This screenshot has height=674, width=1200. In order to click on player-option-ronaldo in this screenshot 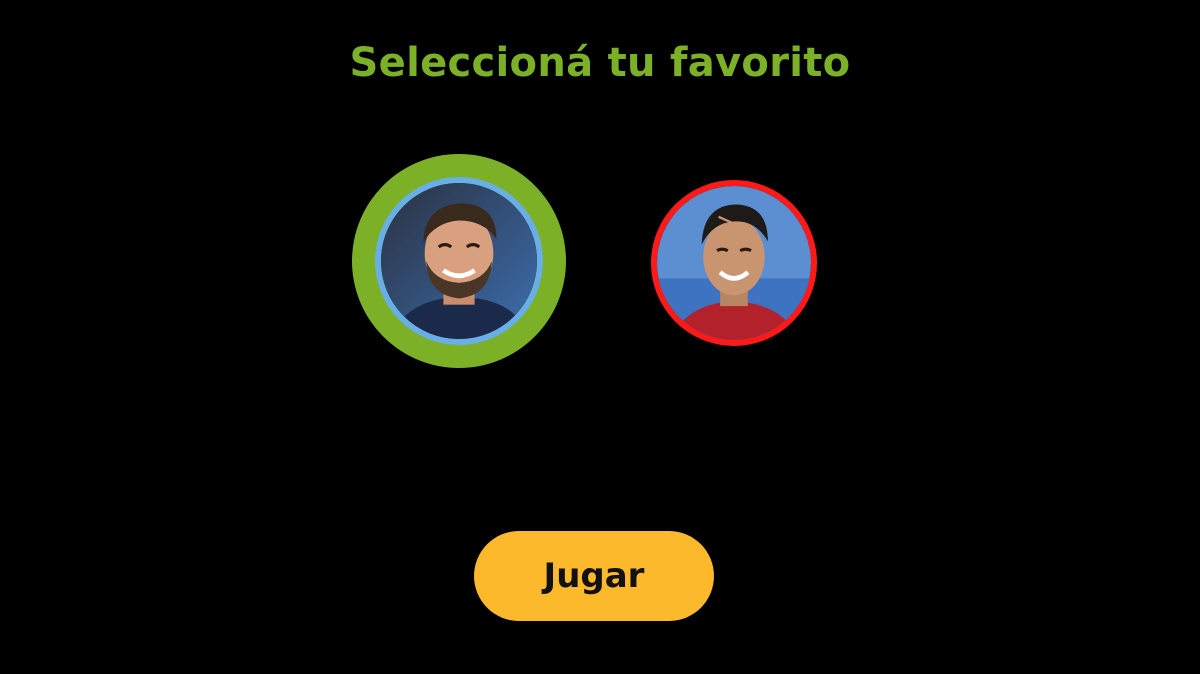, I will do `click(734, 263)`.